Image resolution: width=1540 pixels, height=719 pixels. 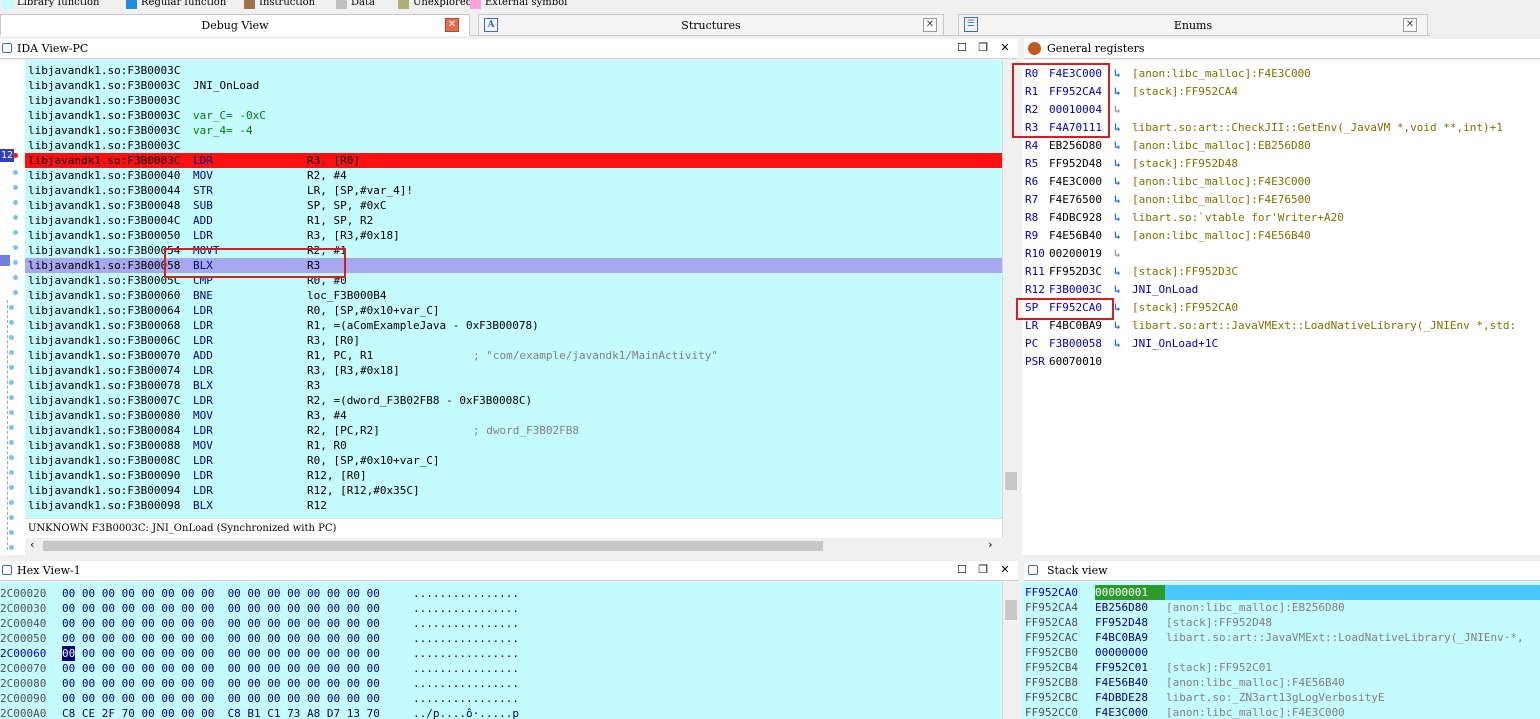 I want to click on disasm-line: libjavandk1.so:F3B00050 LDR R3, [R3,#0x18], so click(x=513, y=235).